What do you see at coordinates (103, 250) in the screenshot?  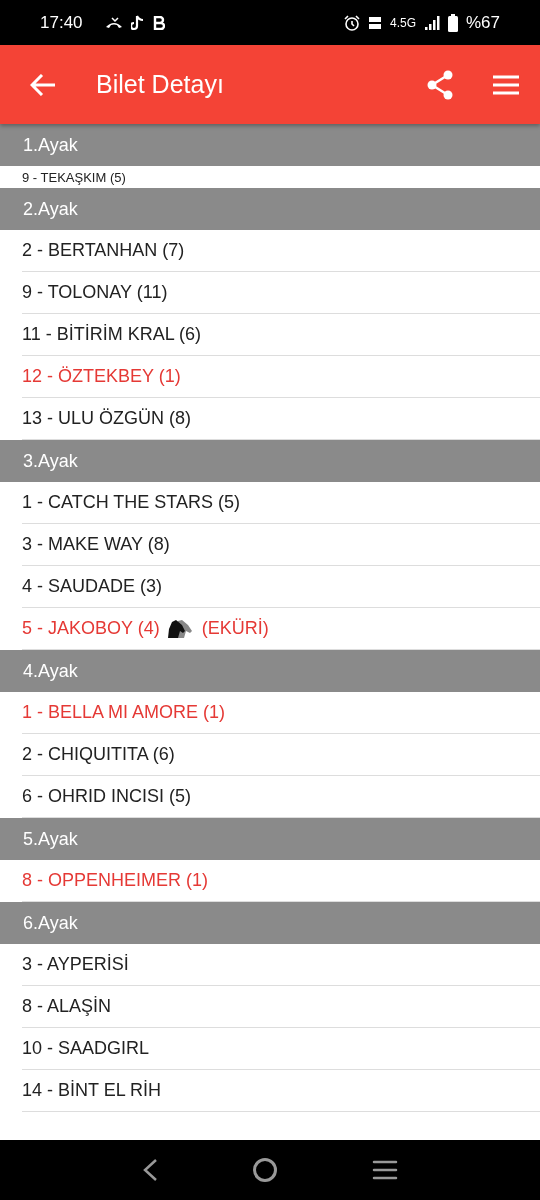 I see `horse-entry: 2 - BERTANHAN (7)` at bounding box center [103, 250].